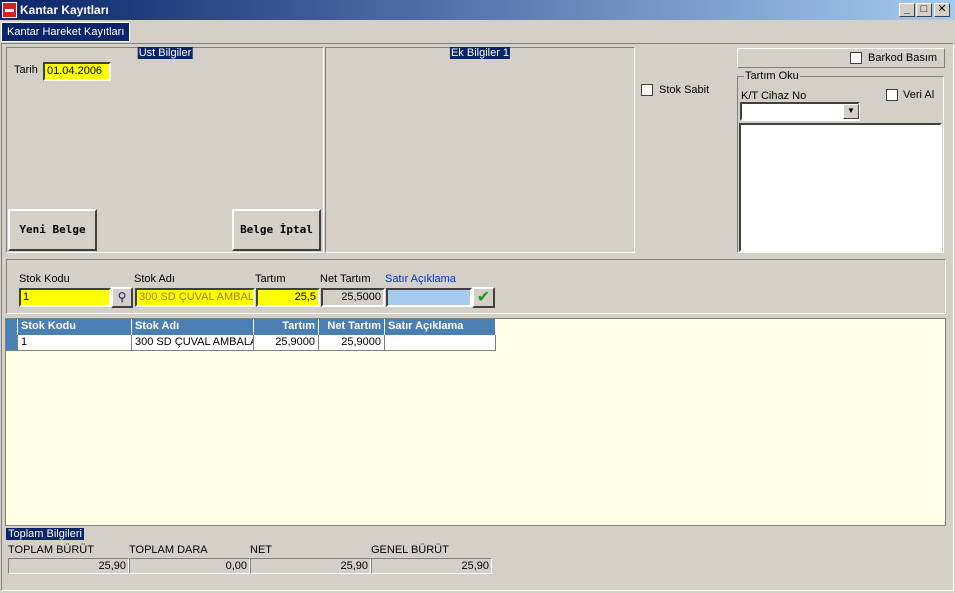 This screenshot has width=955, height=593. What do you see at coordinates (26, 70) in the screenshot?
I see `tarih-label: Tarih` at bounding box center [26, 70].